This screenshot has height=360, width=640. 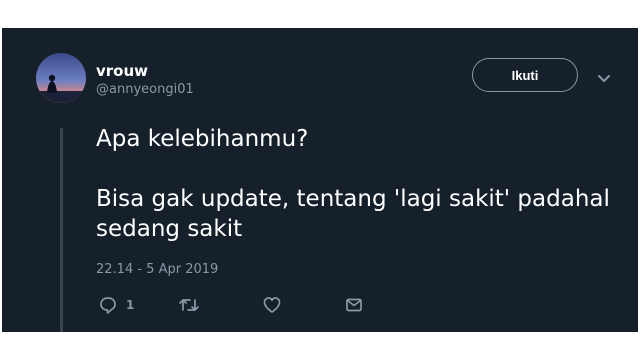 I want to click on username-handle: @annyeongi01, so click(x=145, y=89).